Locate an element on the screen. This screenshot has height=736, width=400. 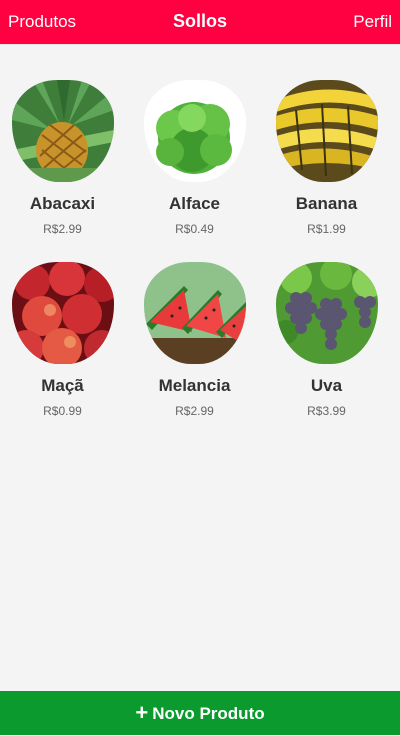
product-price: R$1.99 is located at coordinates (326, 229).